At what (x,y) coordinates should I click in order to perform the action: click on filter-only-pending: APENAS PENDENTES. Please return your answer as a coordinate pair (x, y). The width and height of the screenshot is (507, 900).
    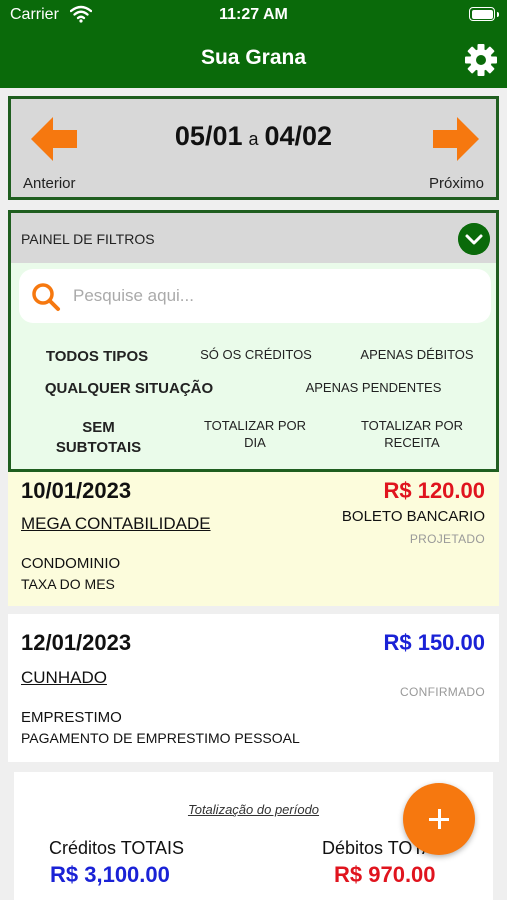
    Looking at the image, I should click on (373, 388).